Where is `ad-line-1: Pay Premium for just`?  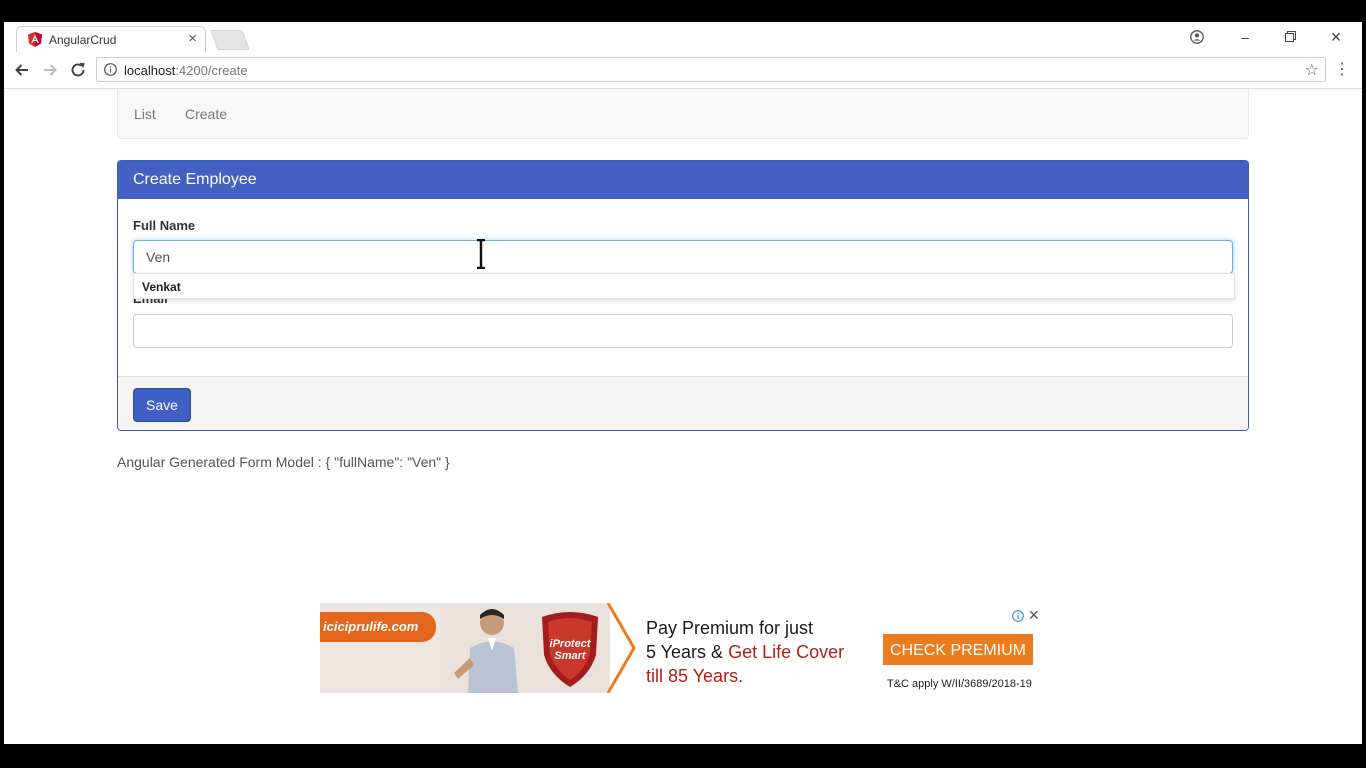 ad-line-1: Pay Premium for just is located at coordinates (730, 628).